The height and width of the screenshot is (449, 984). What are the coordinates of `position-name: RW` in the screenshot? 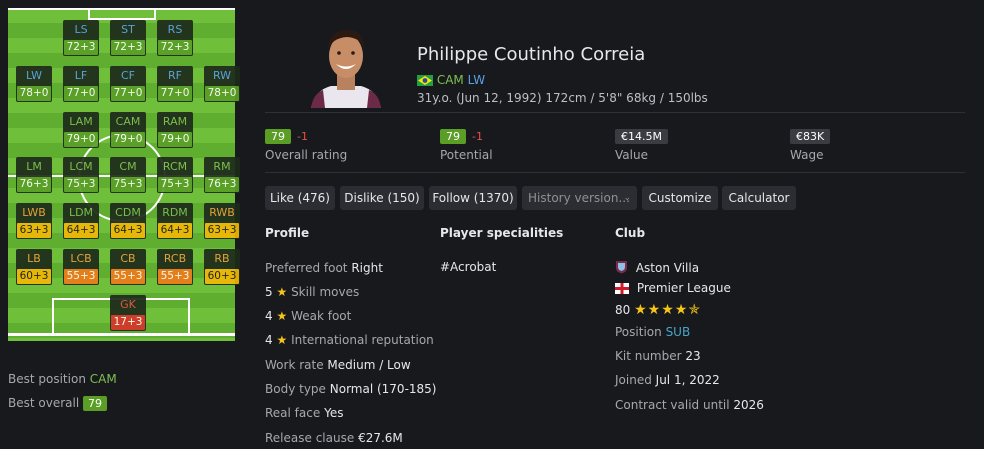 It's located at (222, 75).